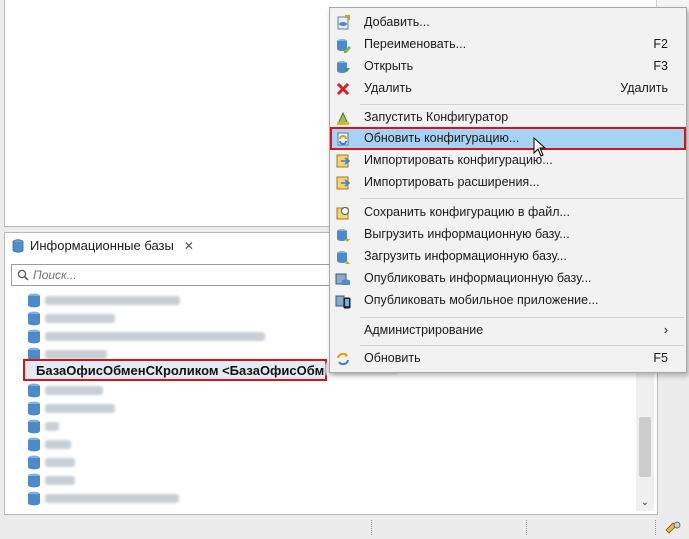 The height and width of the screenshot is (539, 689). What do you see at coordinates (508, 66) in the screenshot?
I see `menu-item-open: Открыть F3` at bounding box center [508, 66].